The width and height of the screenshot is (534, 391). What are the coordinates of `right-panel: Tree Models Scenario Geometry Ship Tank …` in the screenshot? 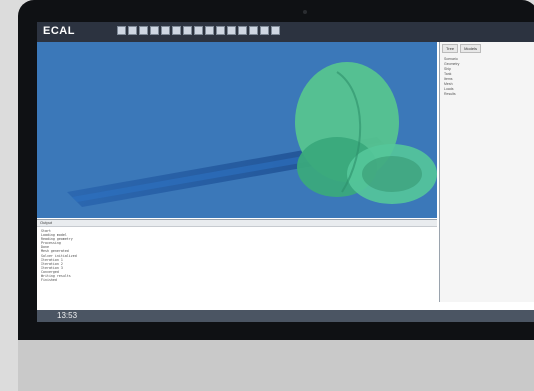 It's located at (486, 172).